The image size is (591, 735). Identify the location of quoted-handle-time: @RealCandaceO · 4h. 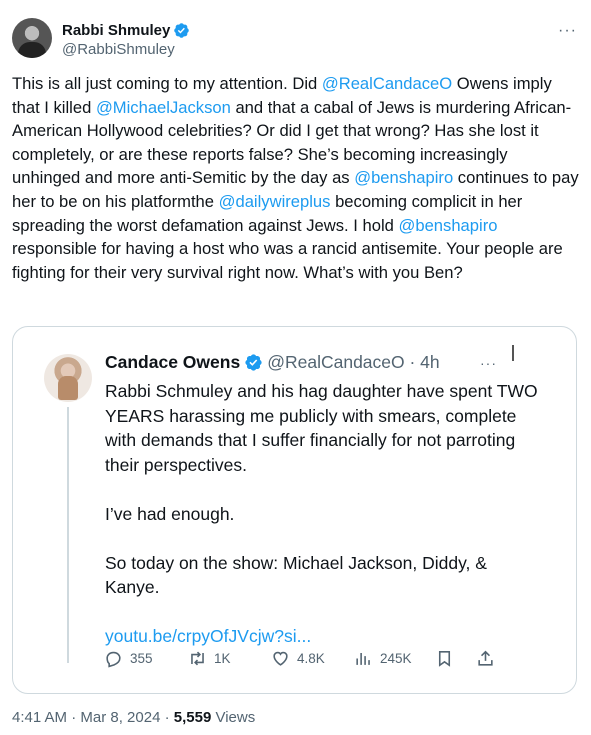
(353, 362).